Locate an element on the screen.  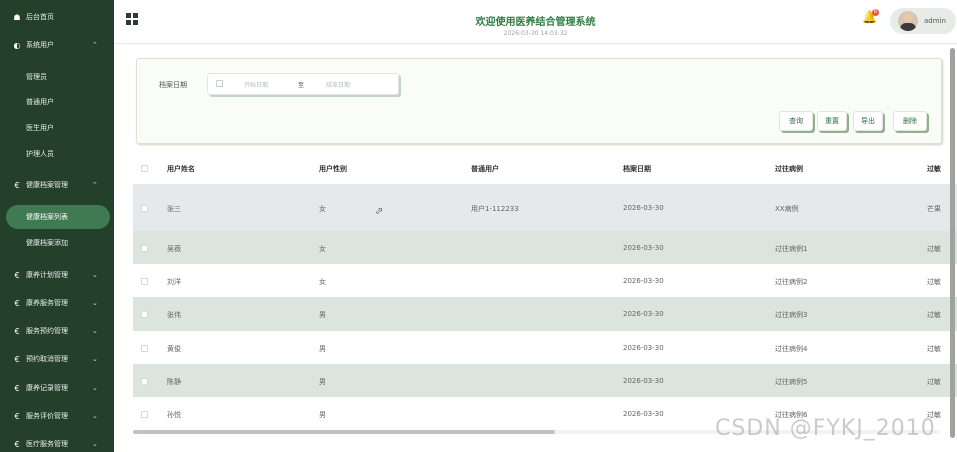
sidebar-item-label: 服务预约管理 is located at coordinates (47, 331).